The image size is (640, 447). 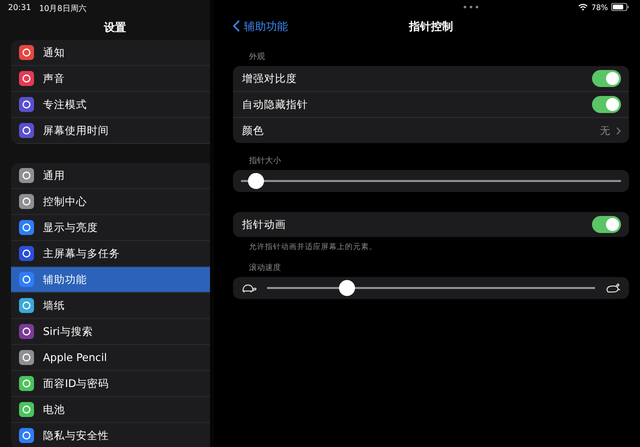 What do you see at coordinates (620, 7) in the screenshot?
I see `battery-icon` at bounding box center [620, 7].